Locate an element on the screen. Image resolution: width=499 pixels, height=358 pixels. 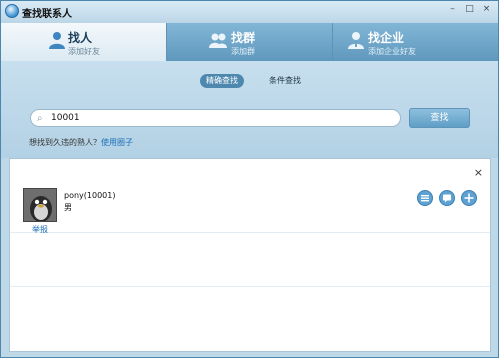
find-acquaintance-hint: 想找到久违的熟人？使用圈子 is located at coordinates (81, 142).